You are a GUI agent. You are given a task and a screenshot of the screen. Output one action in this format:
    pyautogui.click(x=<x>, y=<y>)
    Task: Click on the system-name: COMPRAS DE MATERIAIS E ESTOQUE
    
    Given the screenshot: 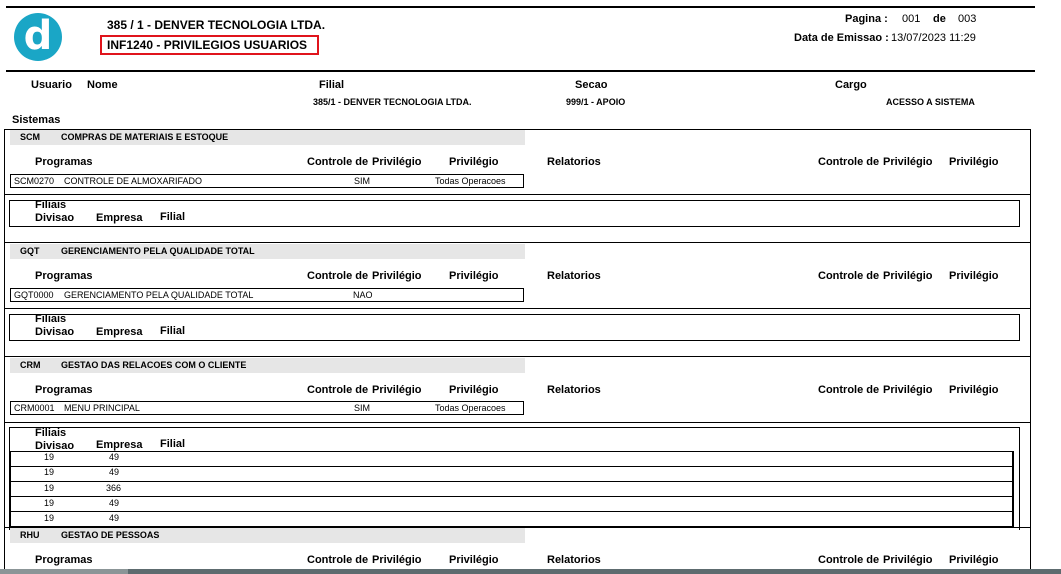 What is the action you would take?
    pyautogui.click(x=145, y=137)
    